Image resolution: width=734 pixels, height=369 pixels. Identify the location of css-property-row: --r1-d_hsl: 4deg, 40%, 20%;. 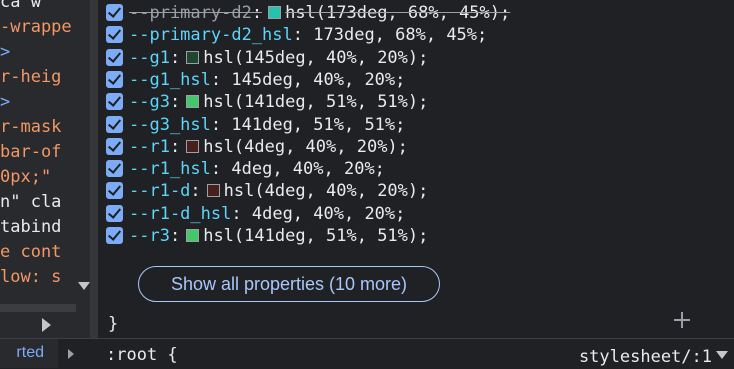
(255, 214).